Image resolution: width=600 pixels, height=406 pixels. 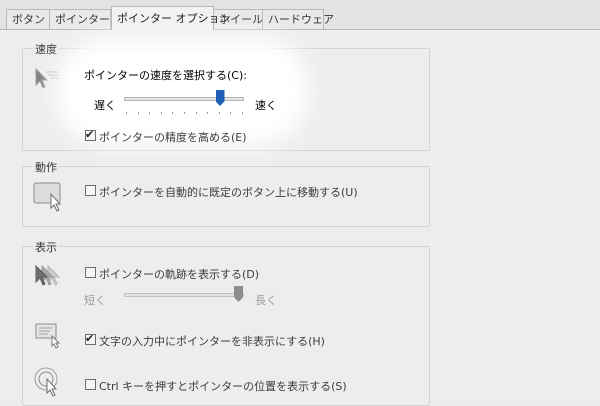 What do you see at coordinates (228, 192) in the screenshot?
I see `snap-label: ポインターを自動的に既定のボタン上に移動する(U)` at bounding box center [228, 192].